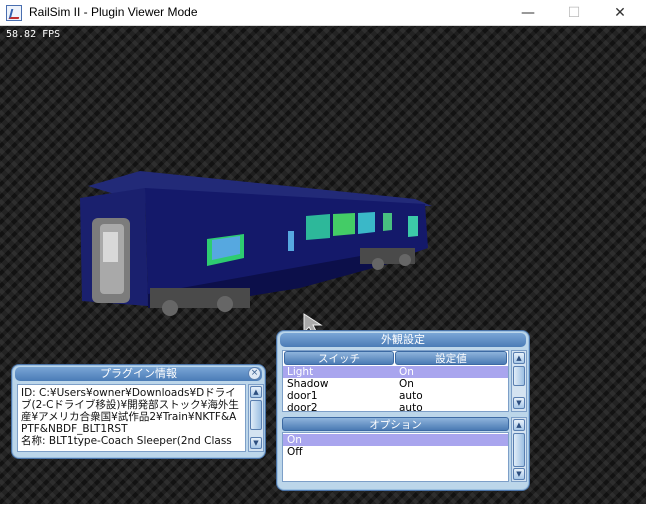 The image size is (646, 509). Describe the element at coordinates (254, 373) in the screenshot. I see `close-icon: ×` at that location.